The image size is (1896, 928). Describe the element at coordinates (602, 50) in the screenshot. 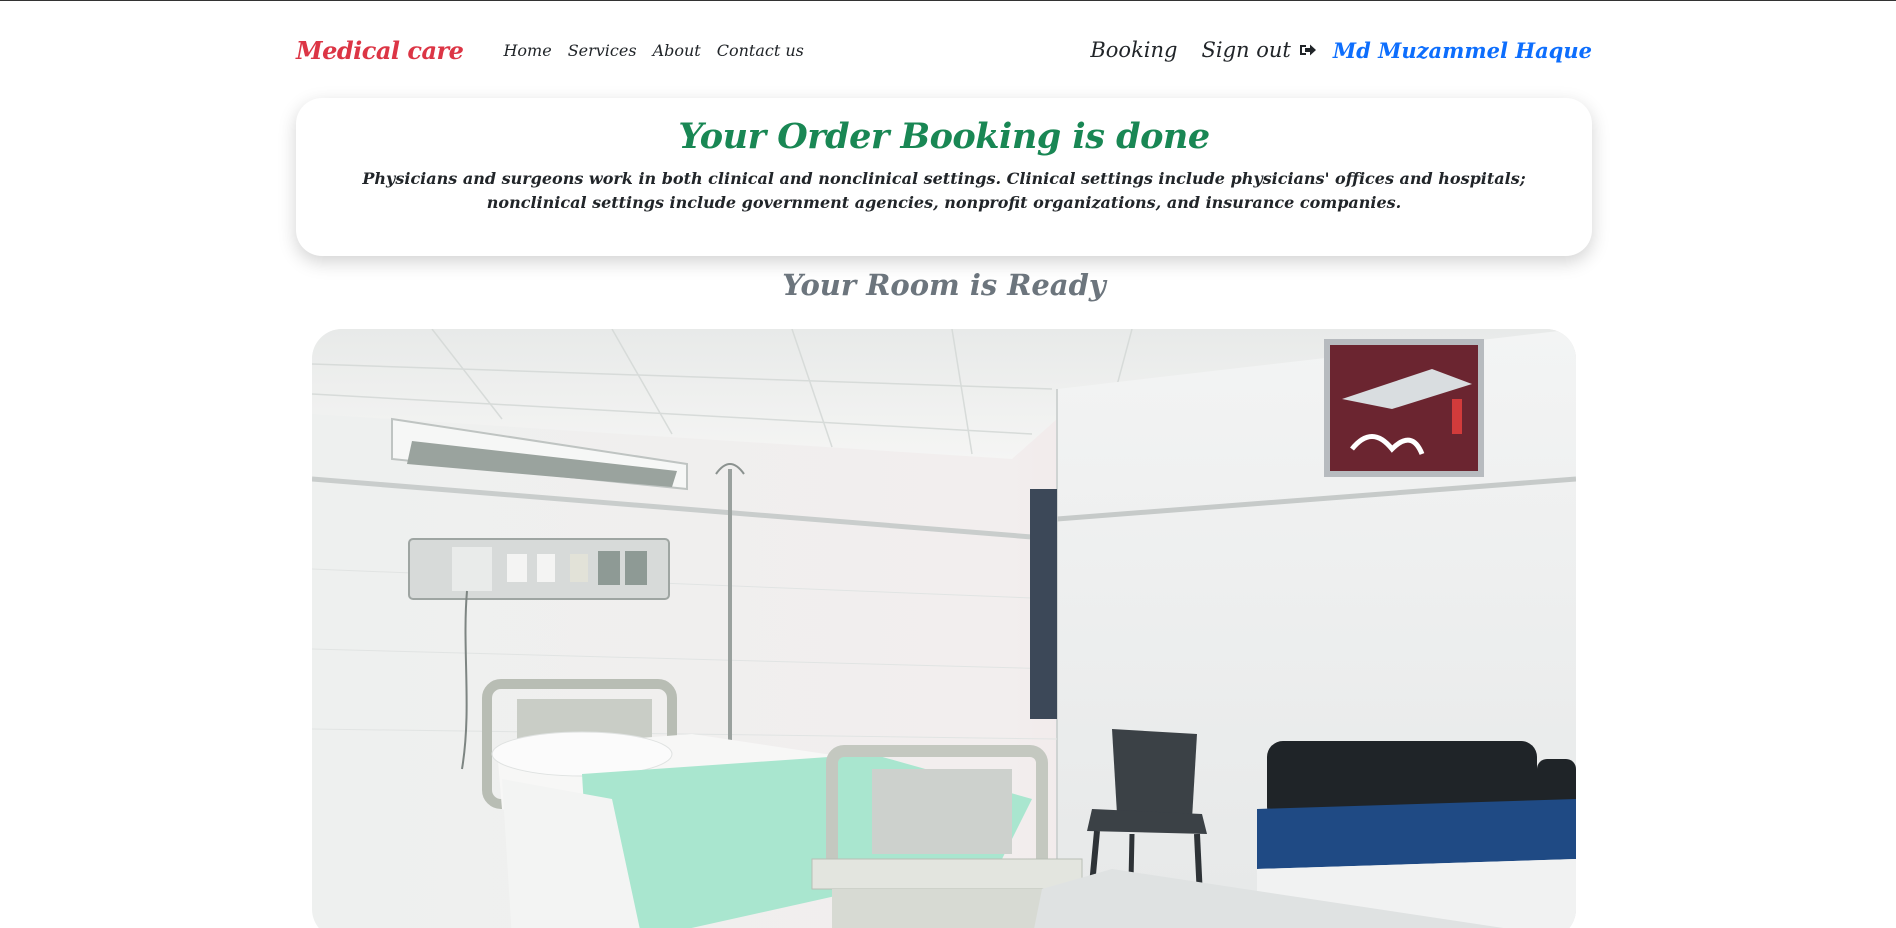

I see `nav-link-services: Services` at that location.